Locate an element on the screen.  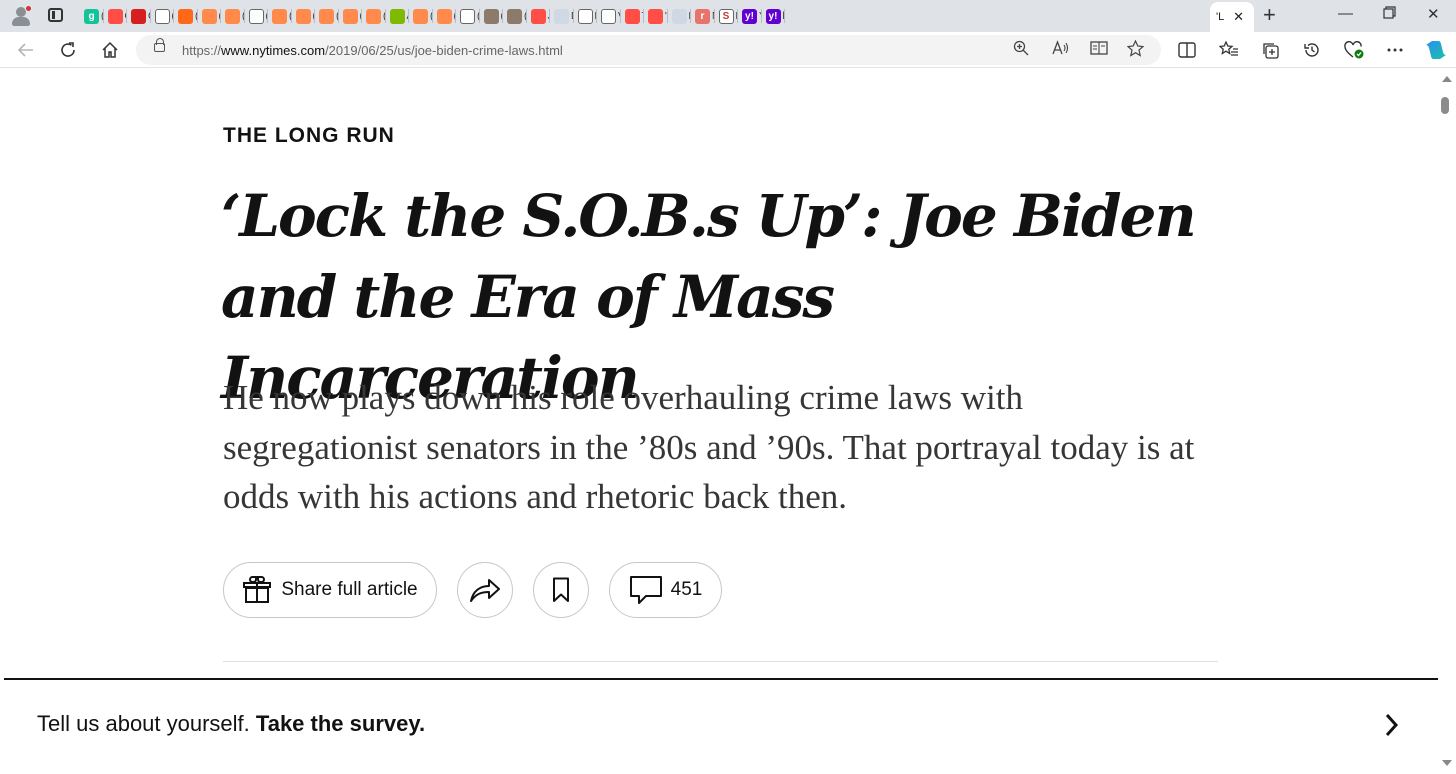
vertical-scrollbar is located at coordinates (1447, 421).